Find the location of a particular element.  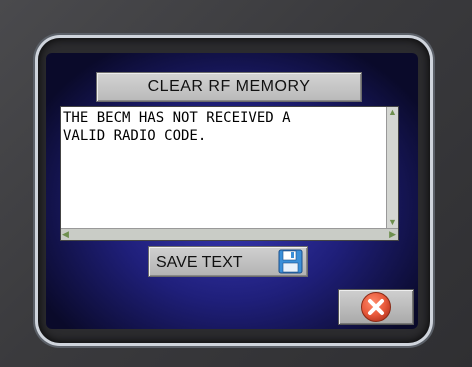

scroll-left-icon: ◀ is located at coordinates (65, 234).